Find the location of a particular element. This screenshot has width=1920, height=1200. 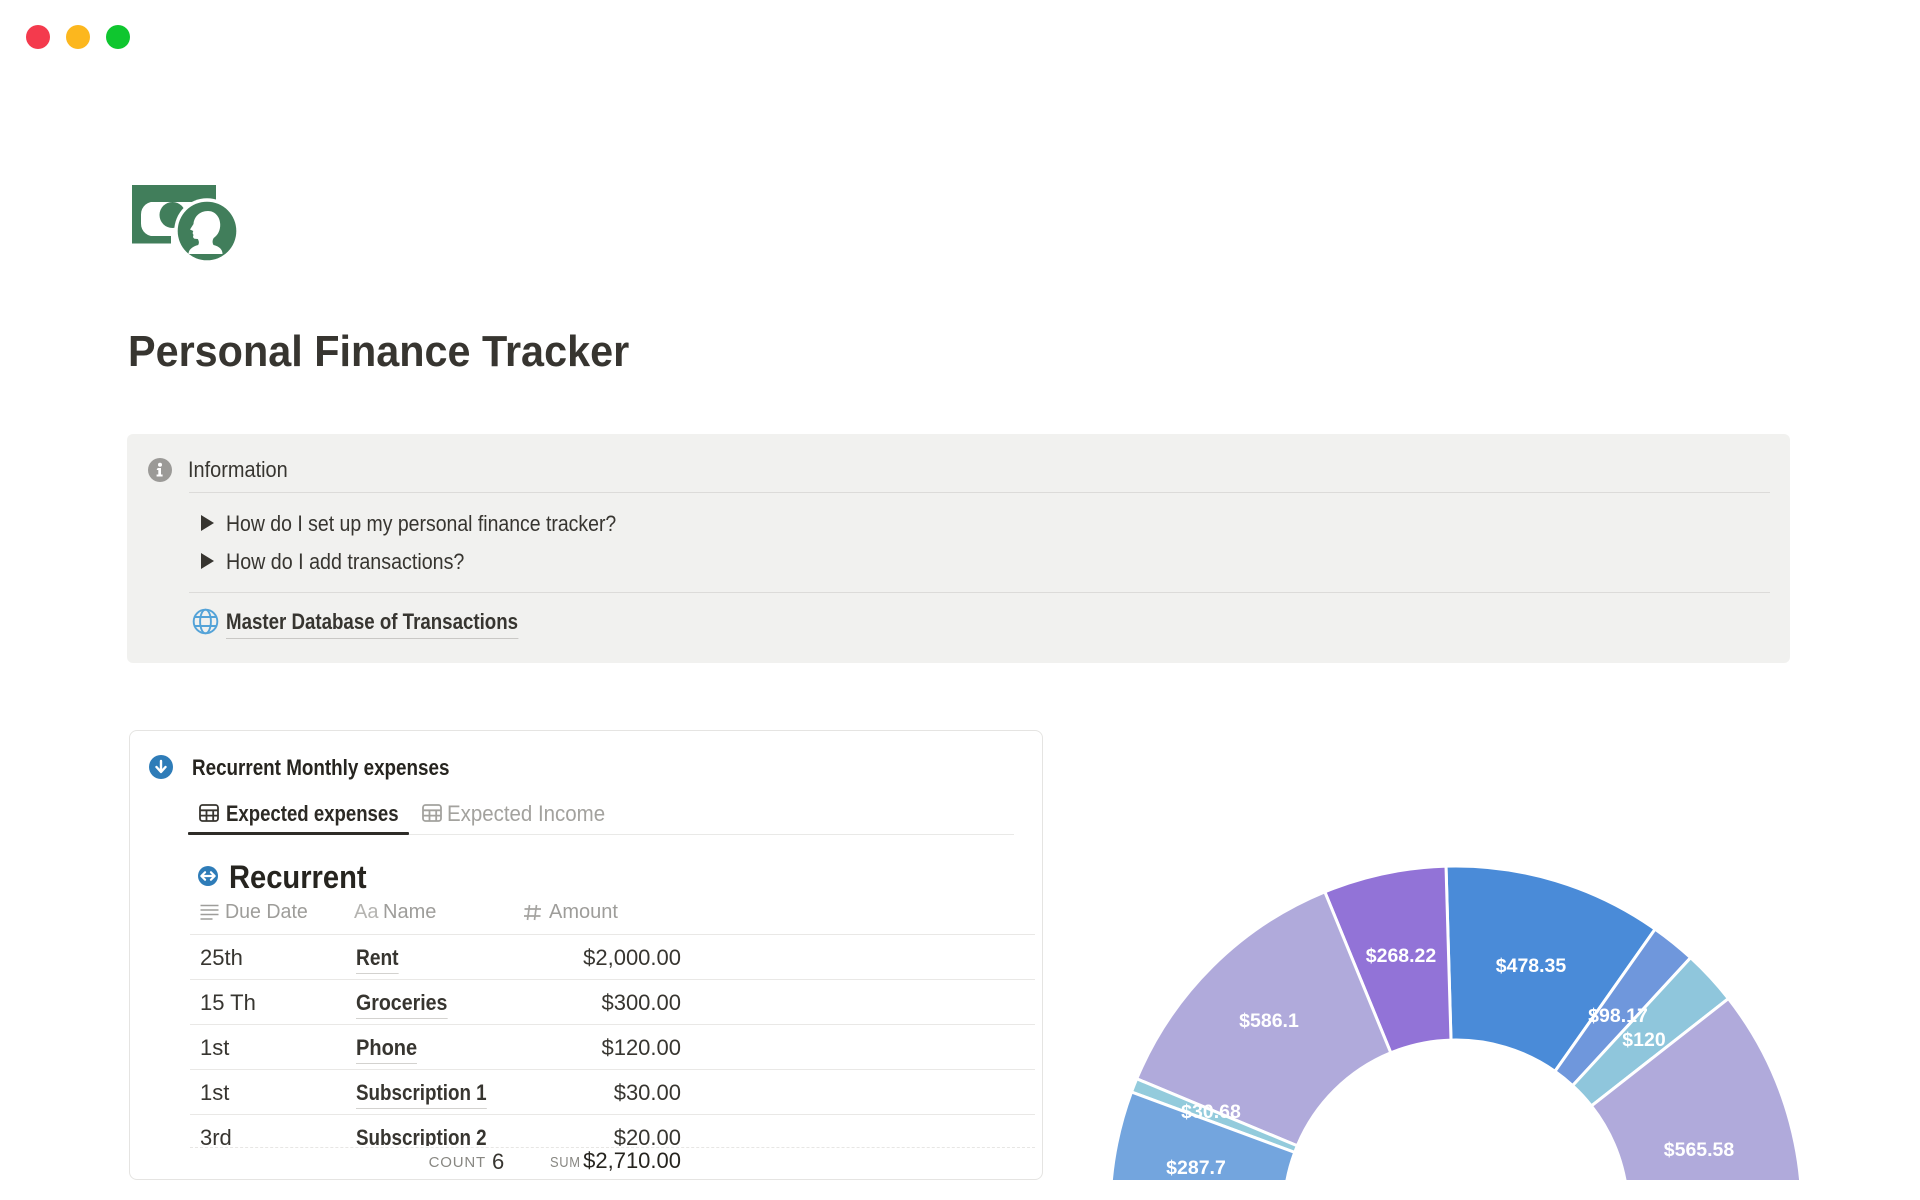

svg-text: $478.35 is located at coordinates (1531, 966).